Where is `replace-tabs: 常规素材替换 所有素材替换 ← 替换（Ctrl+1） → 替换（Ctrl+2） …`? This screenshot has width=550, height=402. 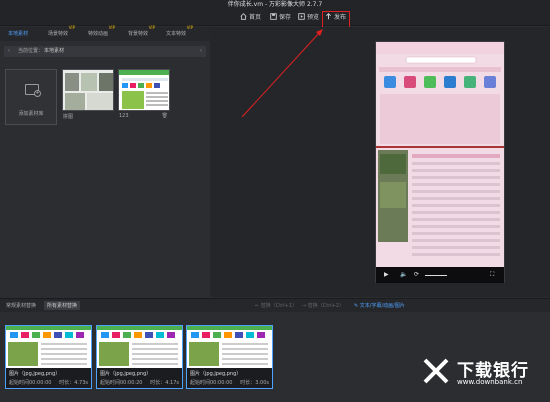
replace-tabs: 常规素材替换 所有素材替换 ← 替换（Ctrl+1） → 替换（Ctrl+2） … is located at coordinates (275, 305).